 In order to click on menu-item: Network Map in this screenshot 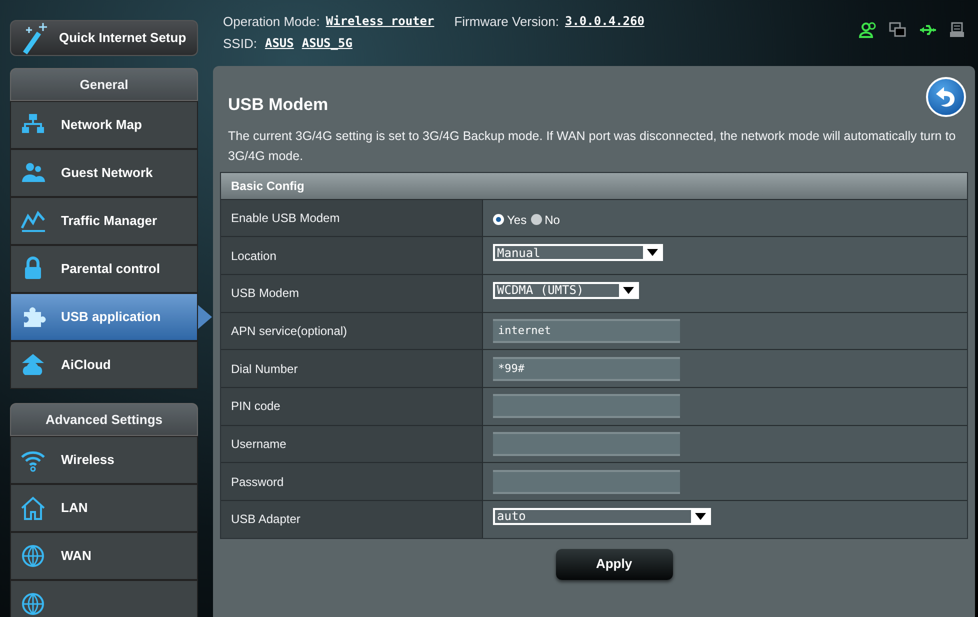, I will do `click(104, 125)`.